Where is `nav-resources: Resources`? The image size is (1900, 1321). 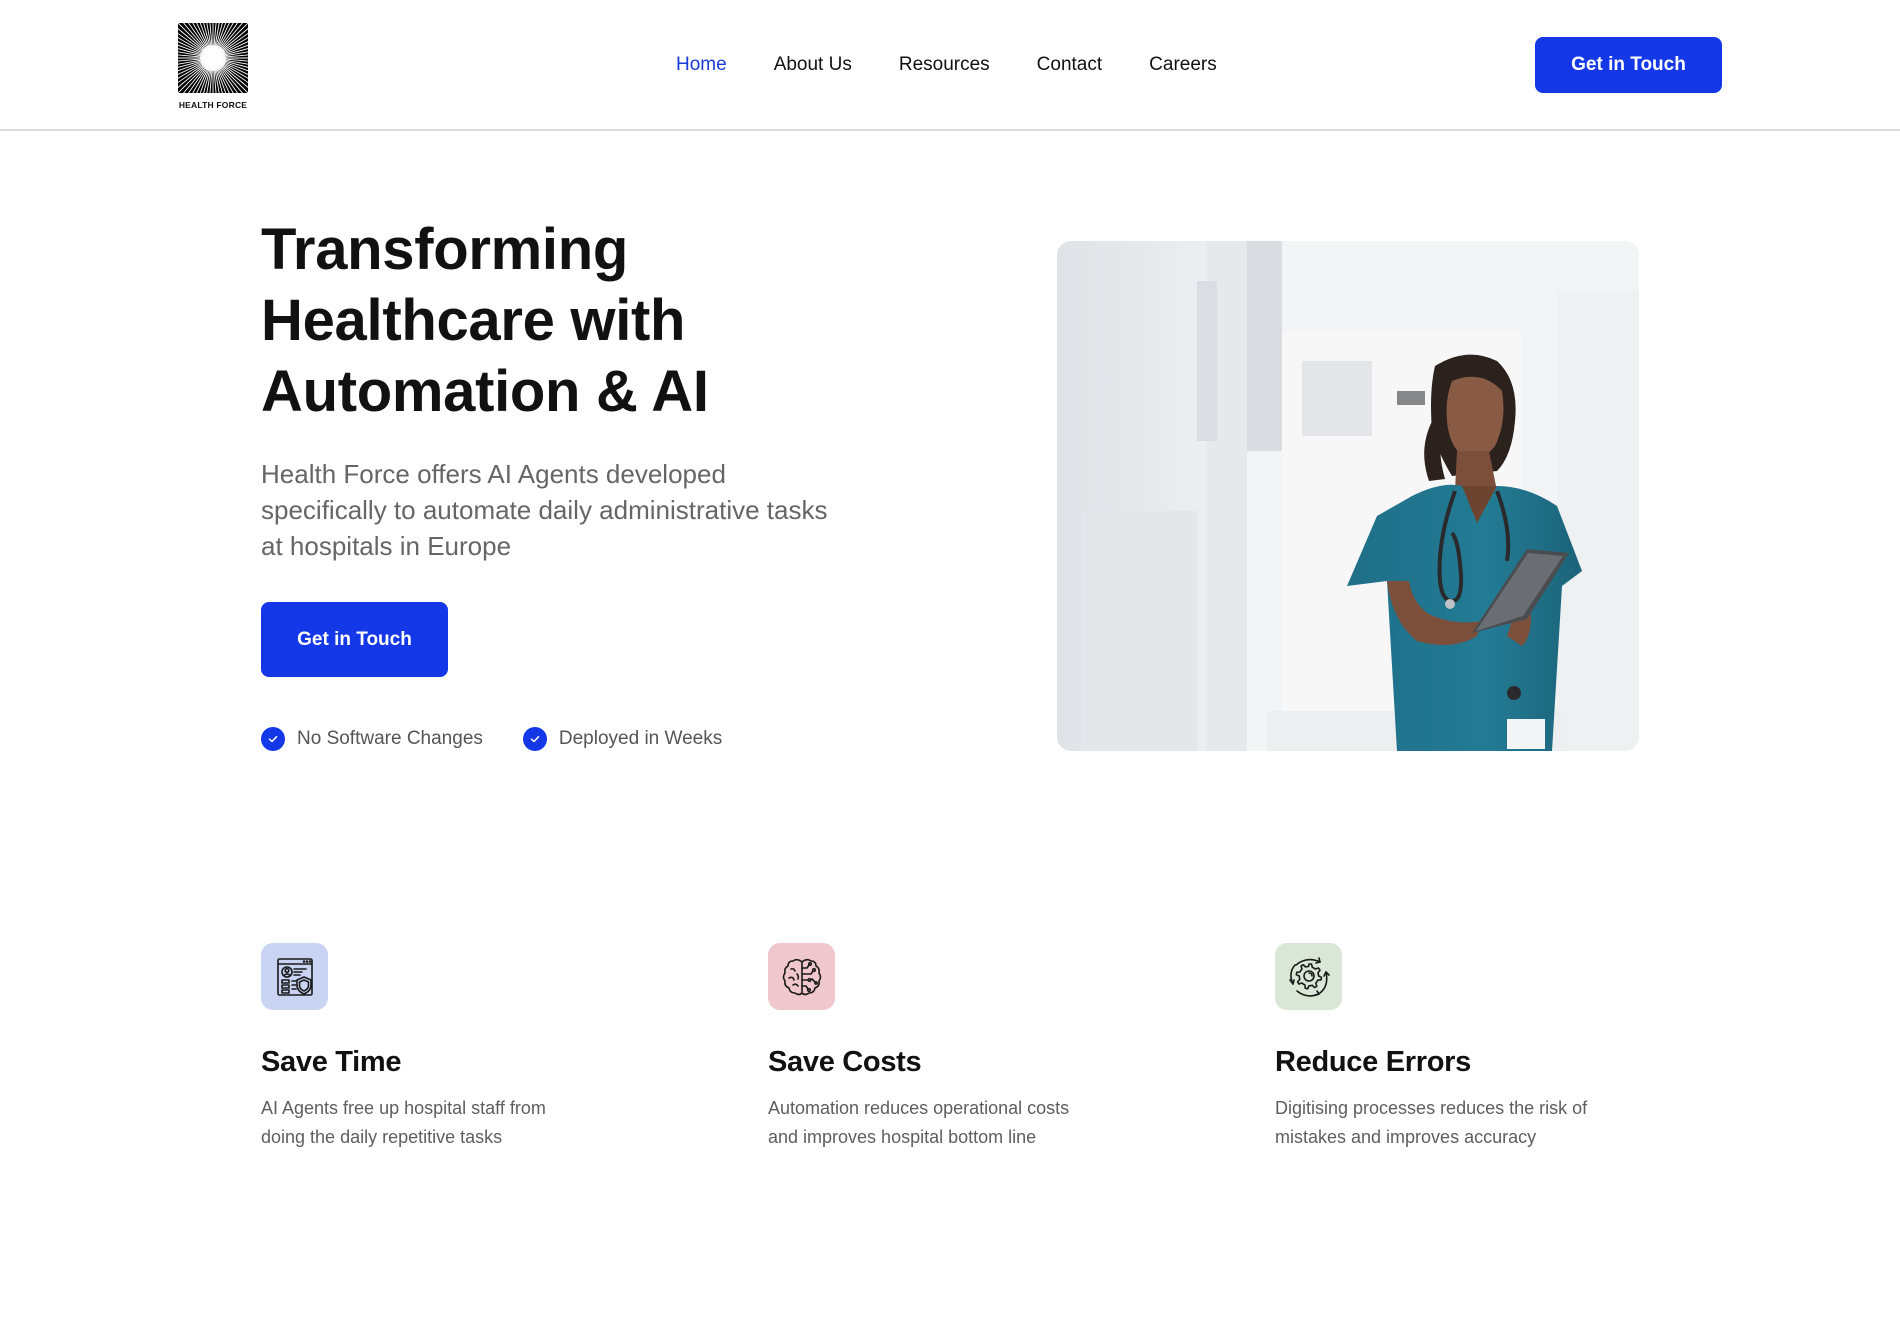
nav-resources: Resources is located at coordinates (944, 65).